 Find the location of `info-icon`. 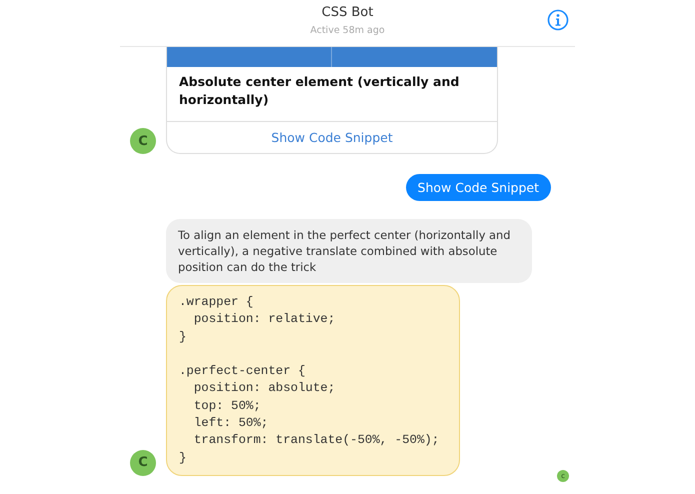

info-icon is located at coordinates (558, 20).